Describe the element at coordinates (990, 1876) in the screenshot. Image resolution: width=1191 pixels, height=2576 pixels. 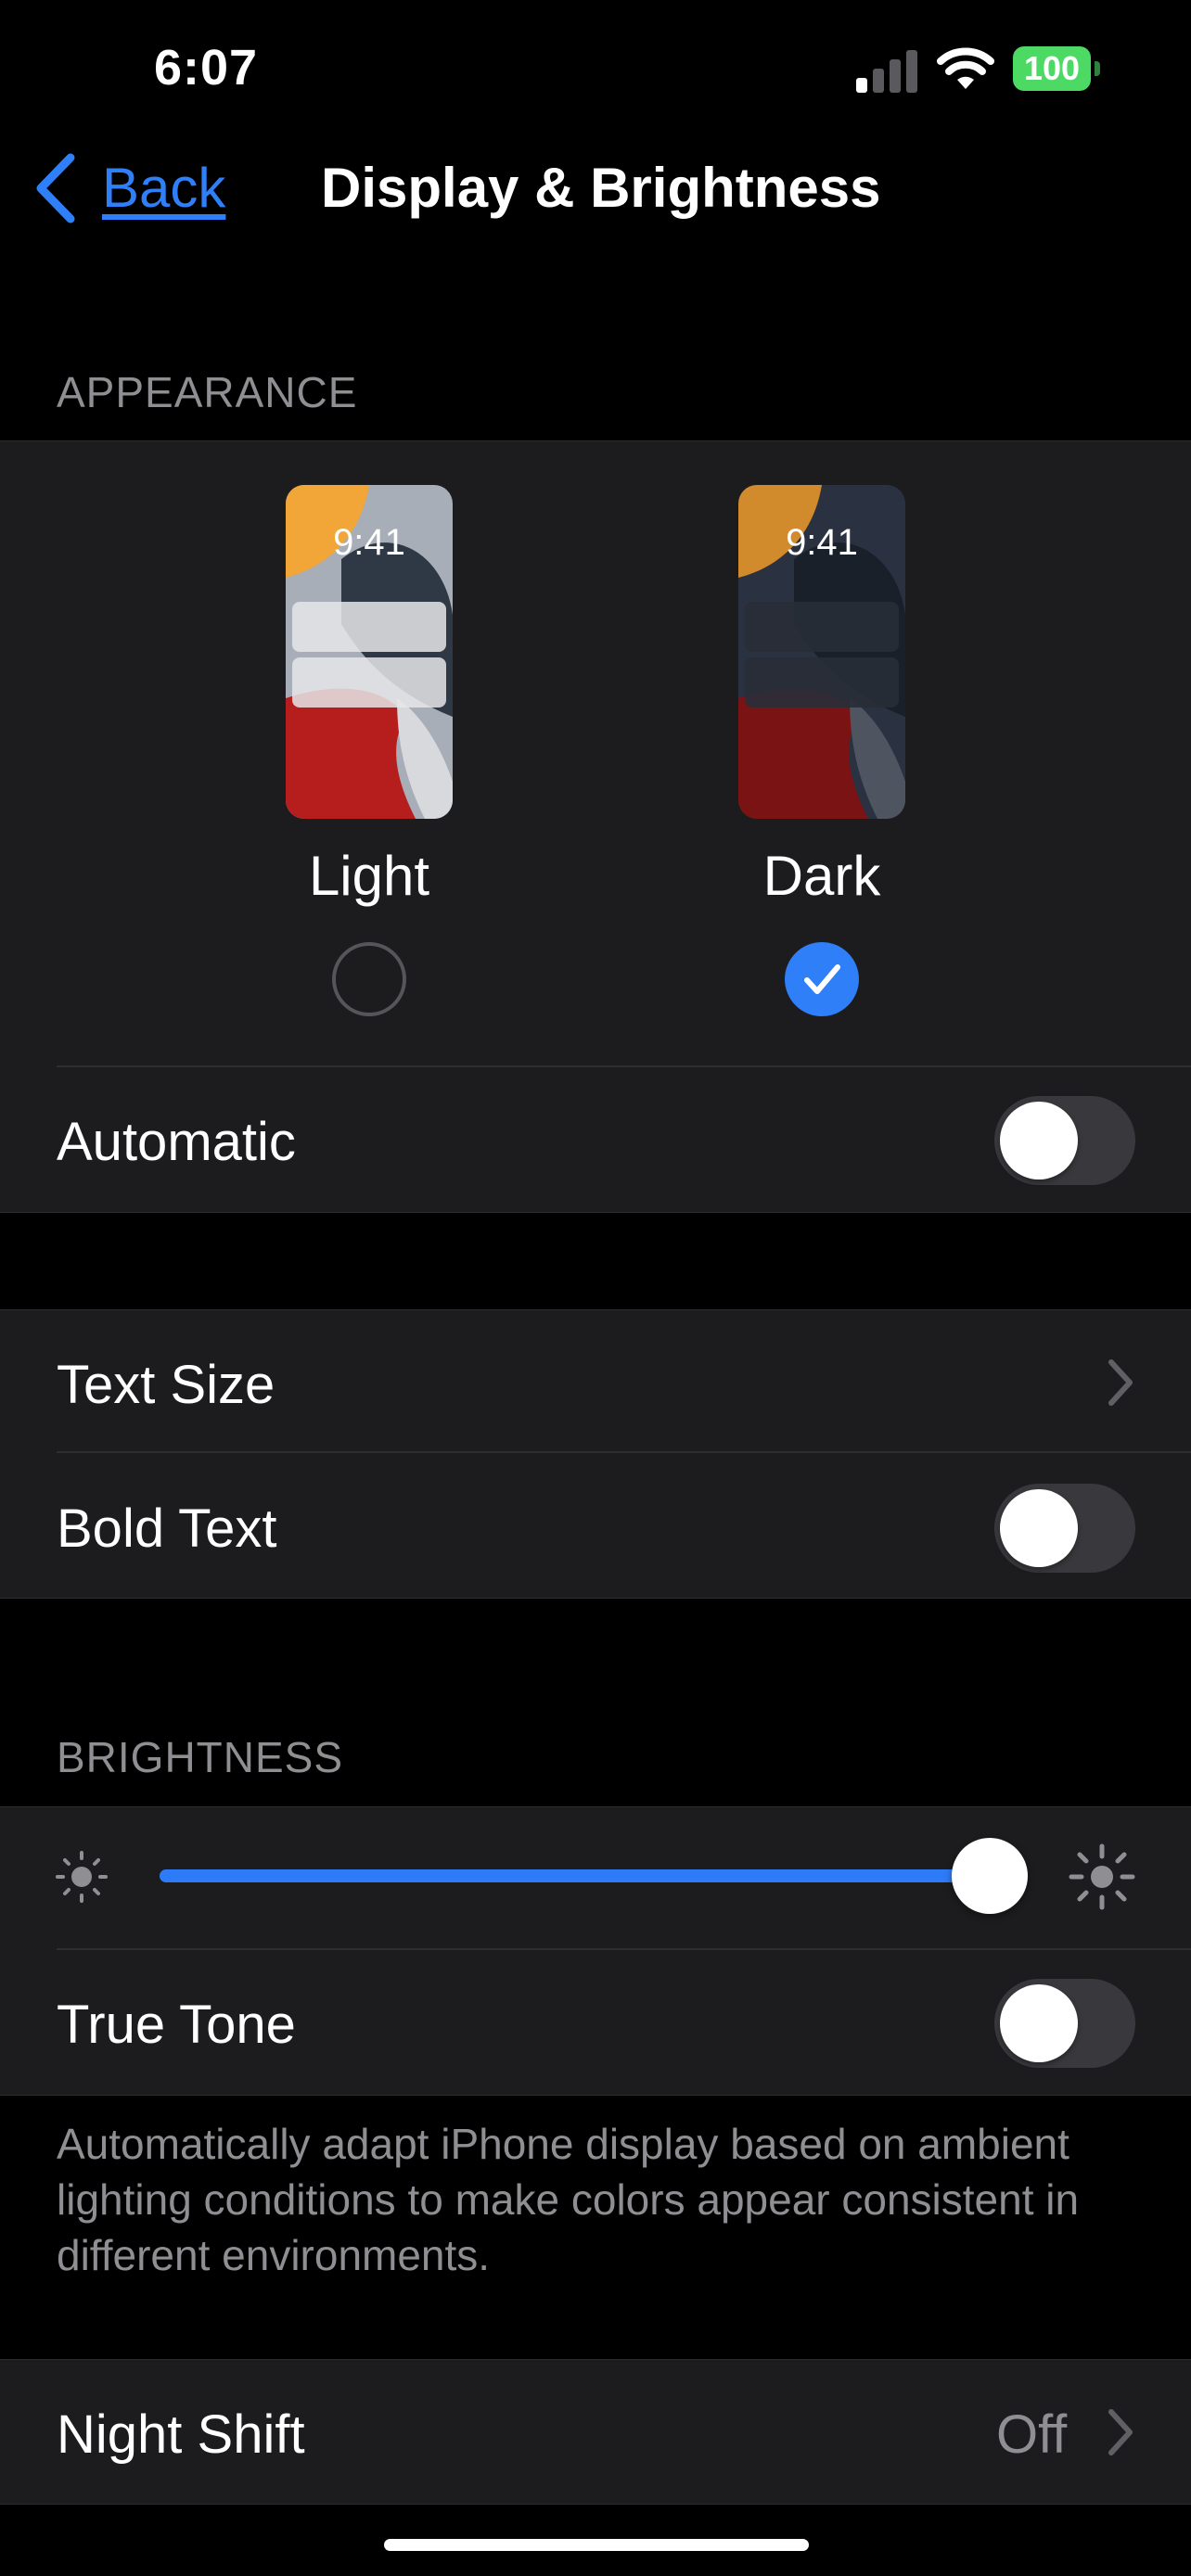
I see `brightness-slider-thumb` at that location.